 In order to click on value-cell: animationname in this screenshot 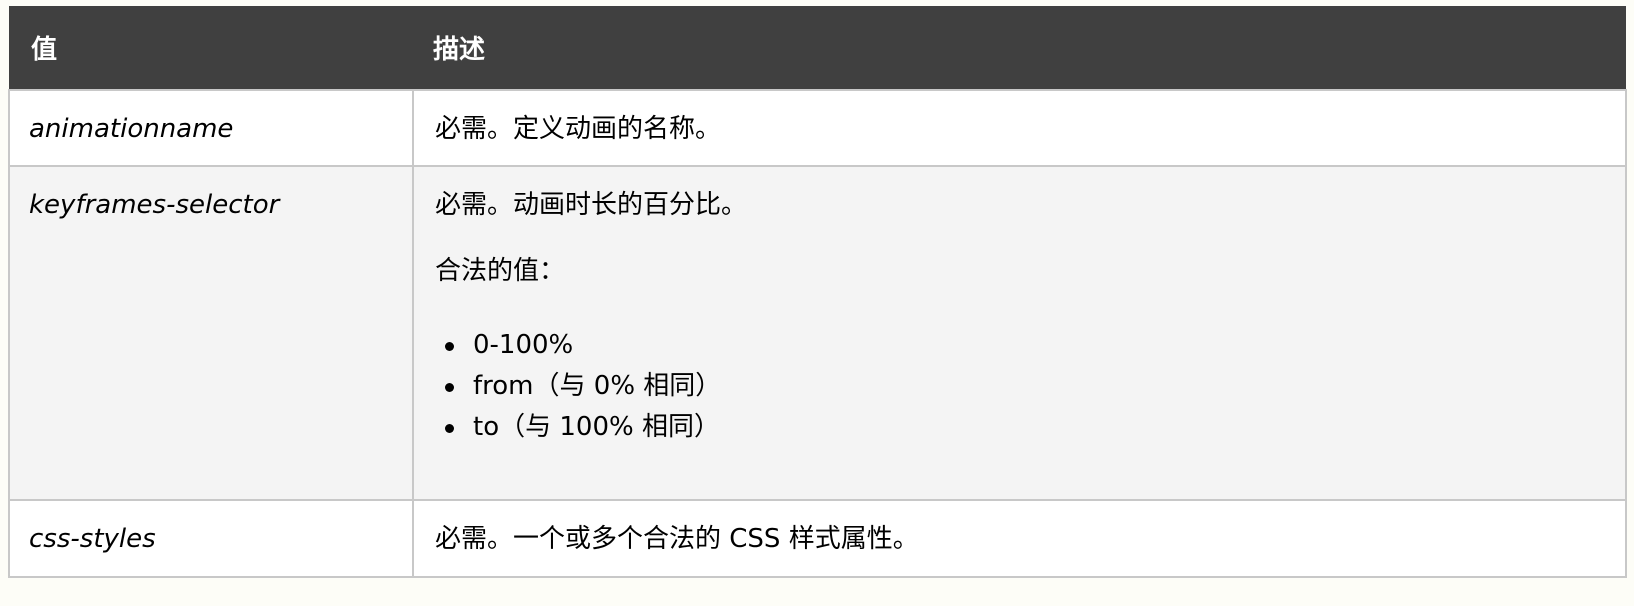, I will do `click(211, 128)`.